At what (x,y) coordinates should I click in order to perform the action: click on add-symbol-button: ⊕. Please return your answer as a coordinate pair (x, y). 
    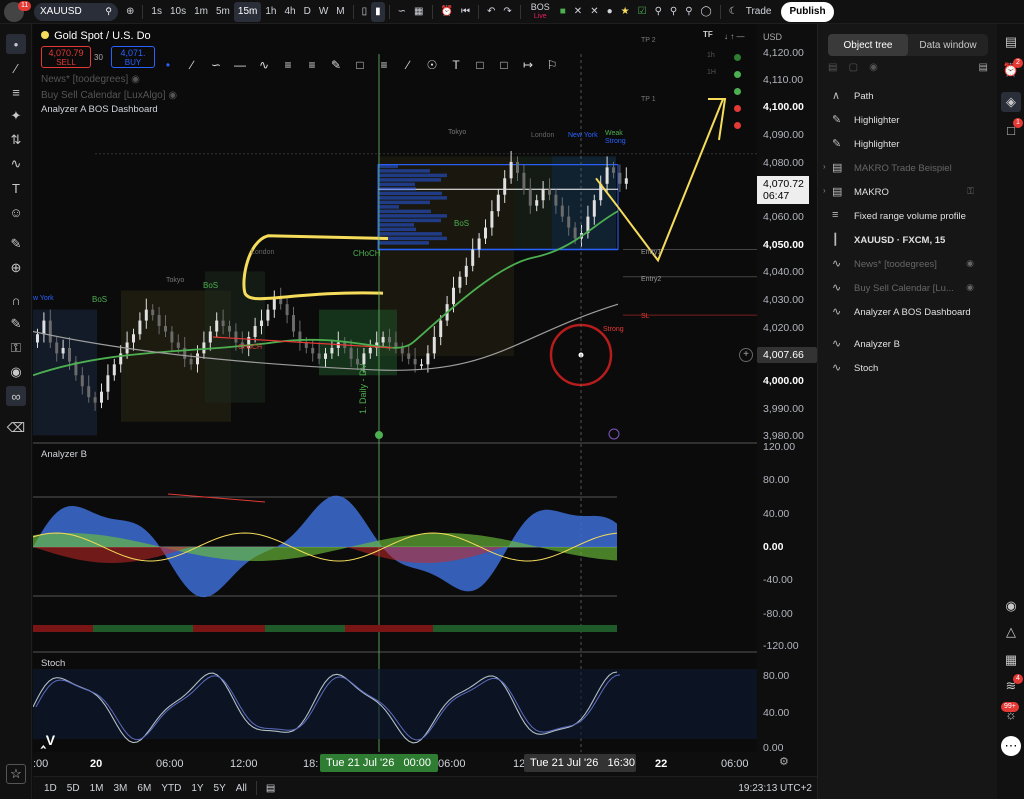
    Looking at the image, I should click on (130, 12).